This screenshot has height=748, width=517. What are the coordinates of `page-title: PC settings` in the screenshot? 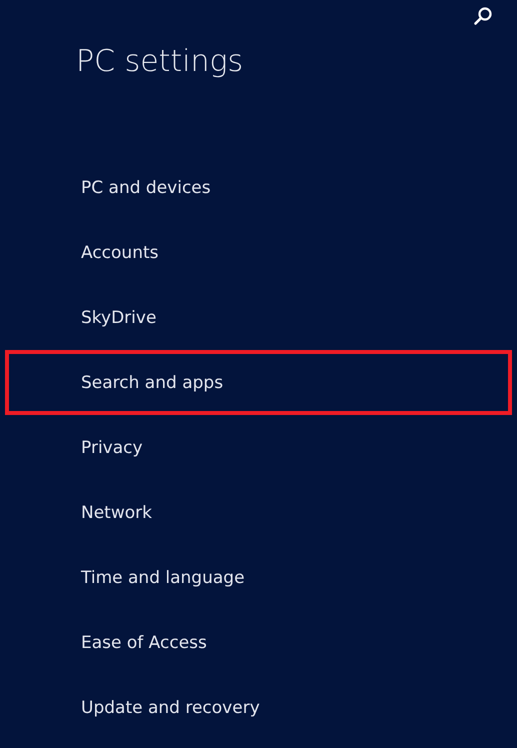 It's located at (160, 61).